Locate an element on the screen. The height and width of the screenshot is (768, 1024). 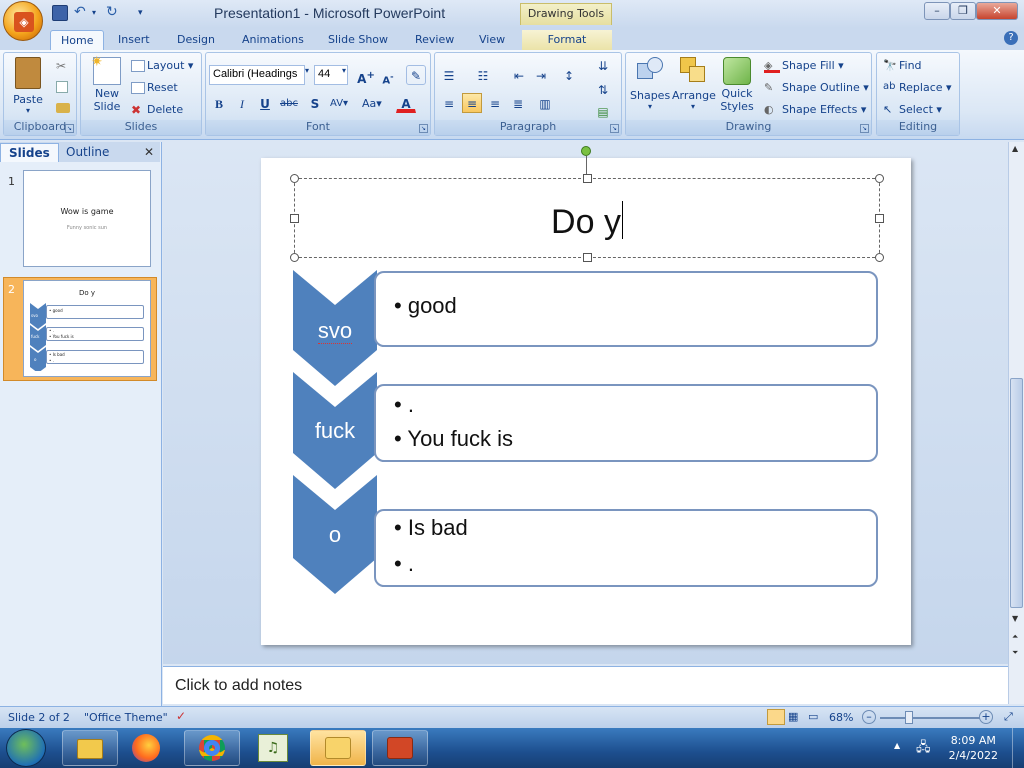
resize-handle-tr is located at coordinates (879, 178).